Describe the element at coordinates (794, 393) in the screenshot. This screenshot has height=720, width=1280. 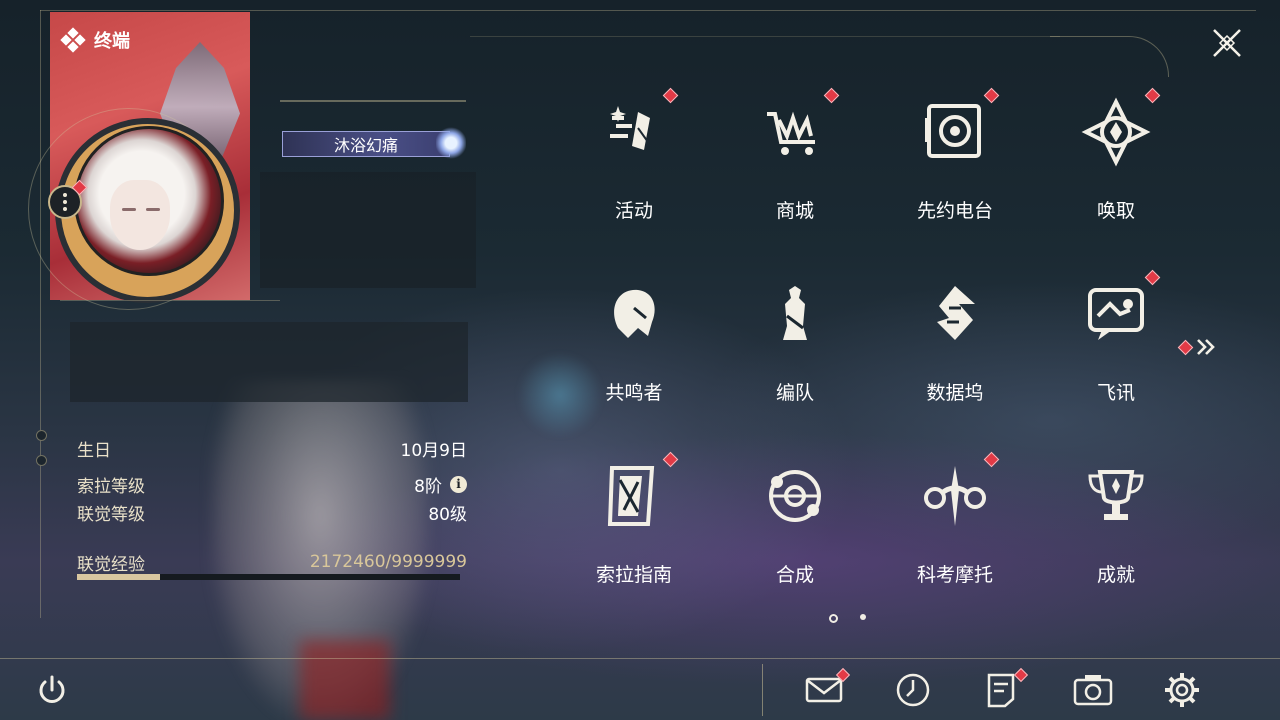
I see `menu-item-label: 编队` at that location.